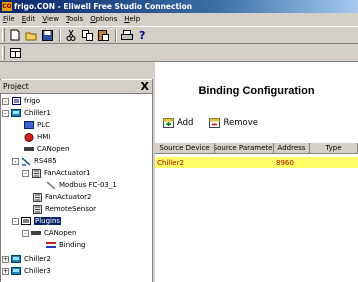 Image resolution: width=358 pixels, height=282 pixels. What do you see at coordinates (244, 148) in the screenshot?
I see `column-header-source-parameter: Source Parameter` at bounding box center [244, 148].